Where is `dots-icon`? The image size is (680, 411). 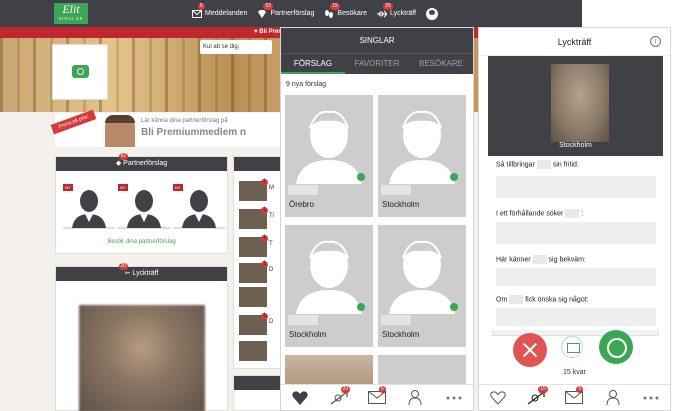 dots-icon is located at coordinates (454, 397).